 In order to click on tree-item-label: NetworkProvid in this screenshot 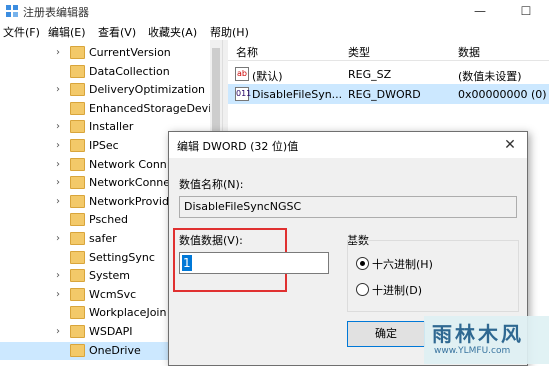, I will do `click(129, 201)`.